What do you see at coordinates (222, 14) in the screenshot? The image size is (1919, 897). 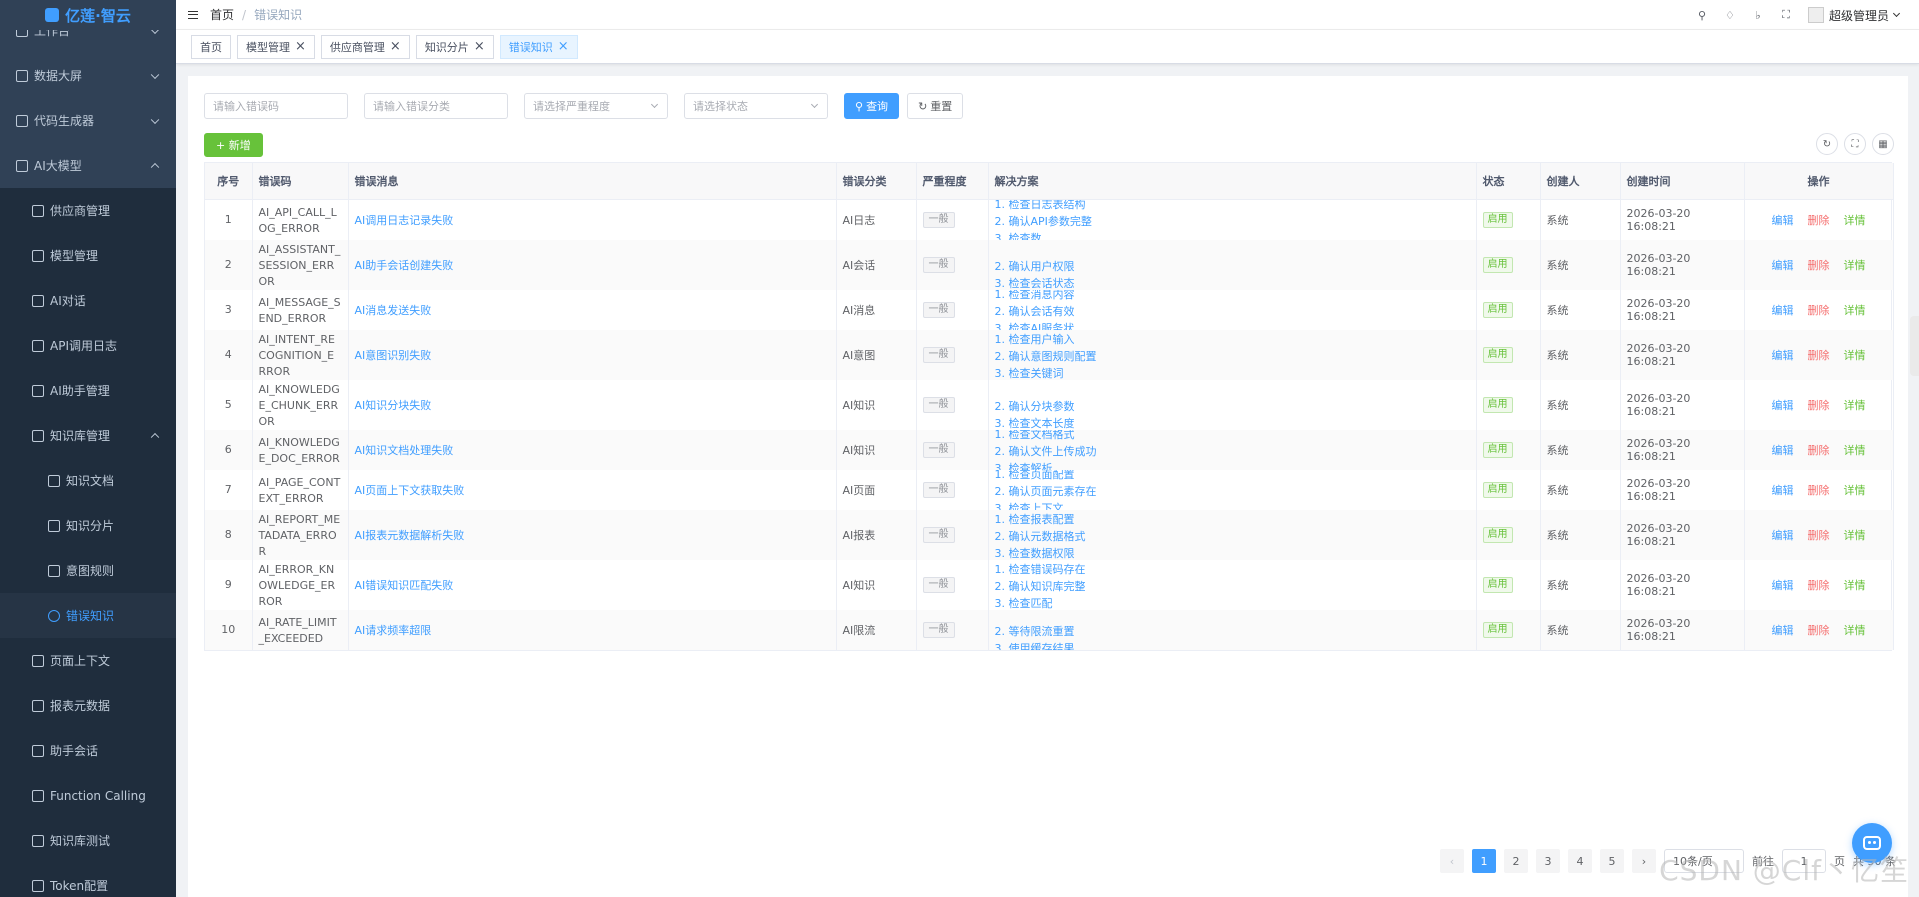 I see `breadcrumb-home: 首页` at bounding box center [222, 14].